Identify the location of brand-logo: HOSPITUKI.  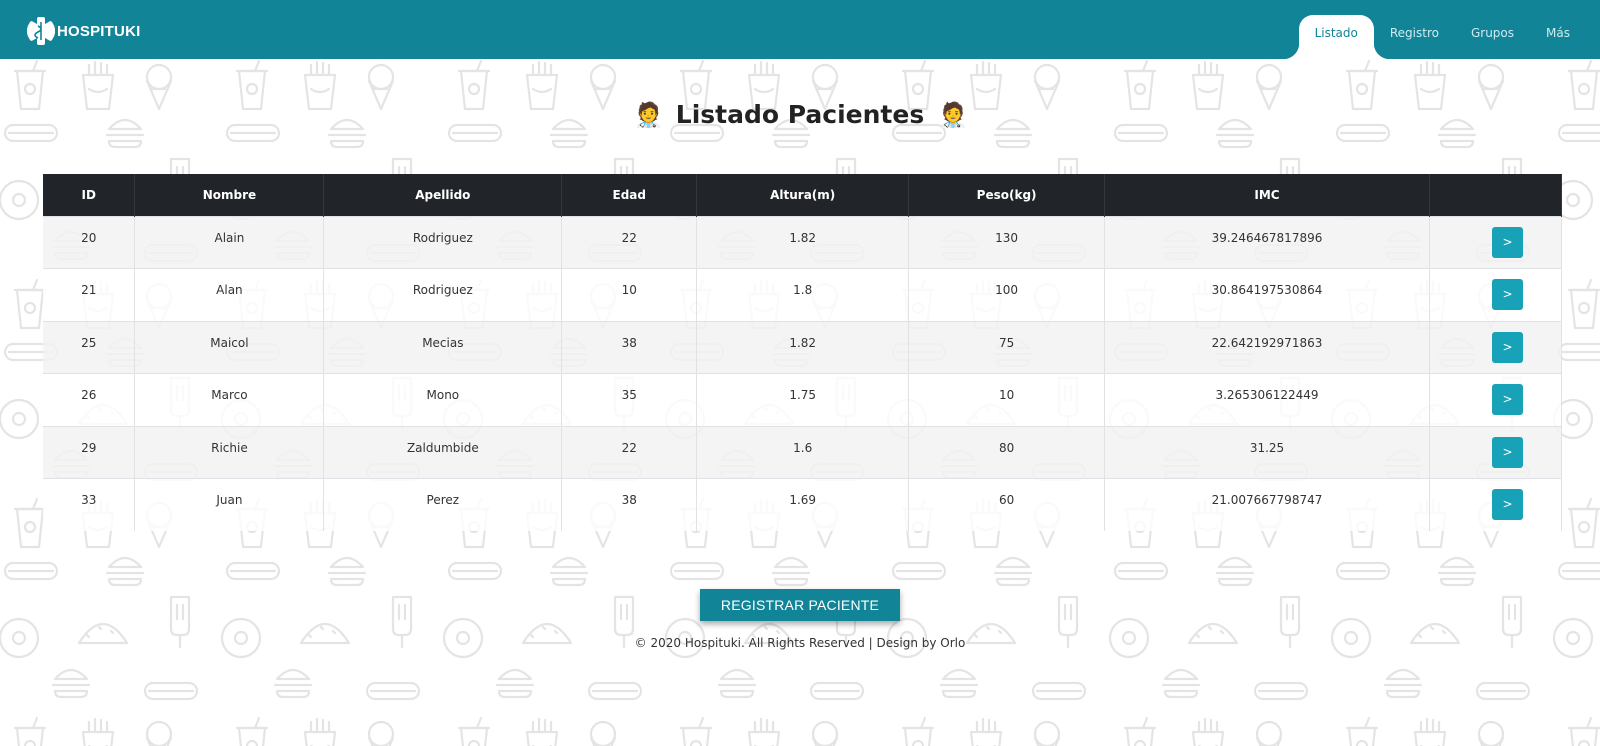
(83, 31).